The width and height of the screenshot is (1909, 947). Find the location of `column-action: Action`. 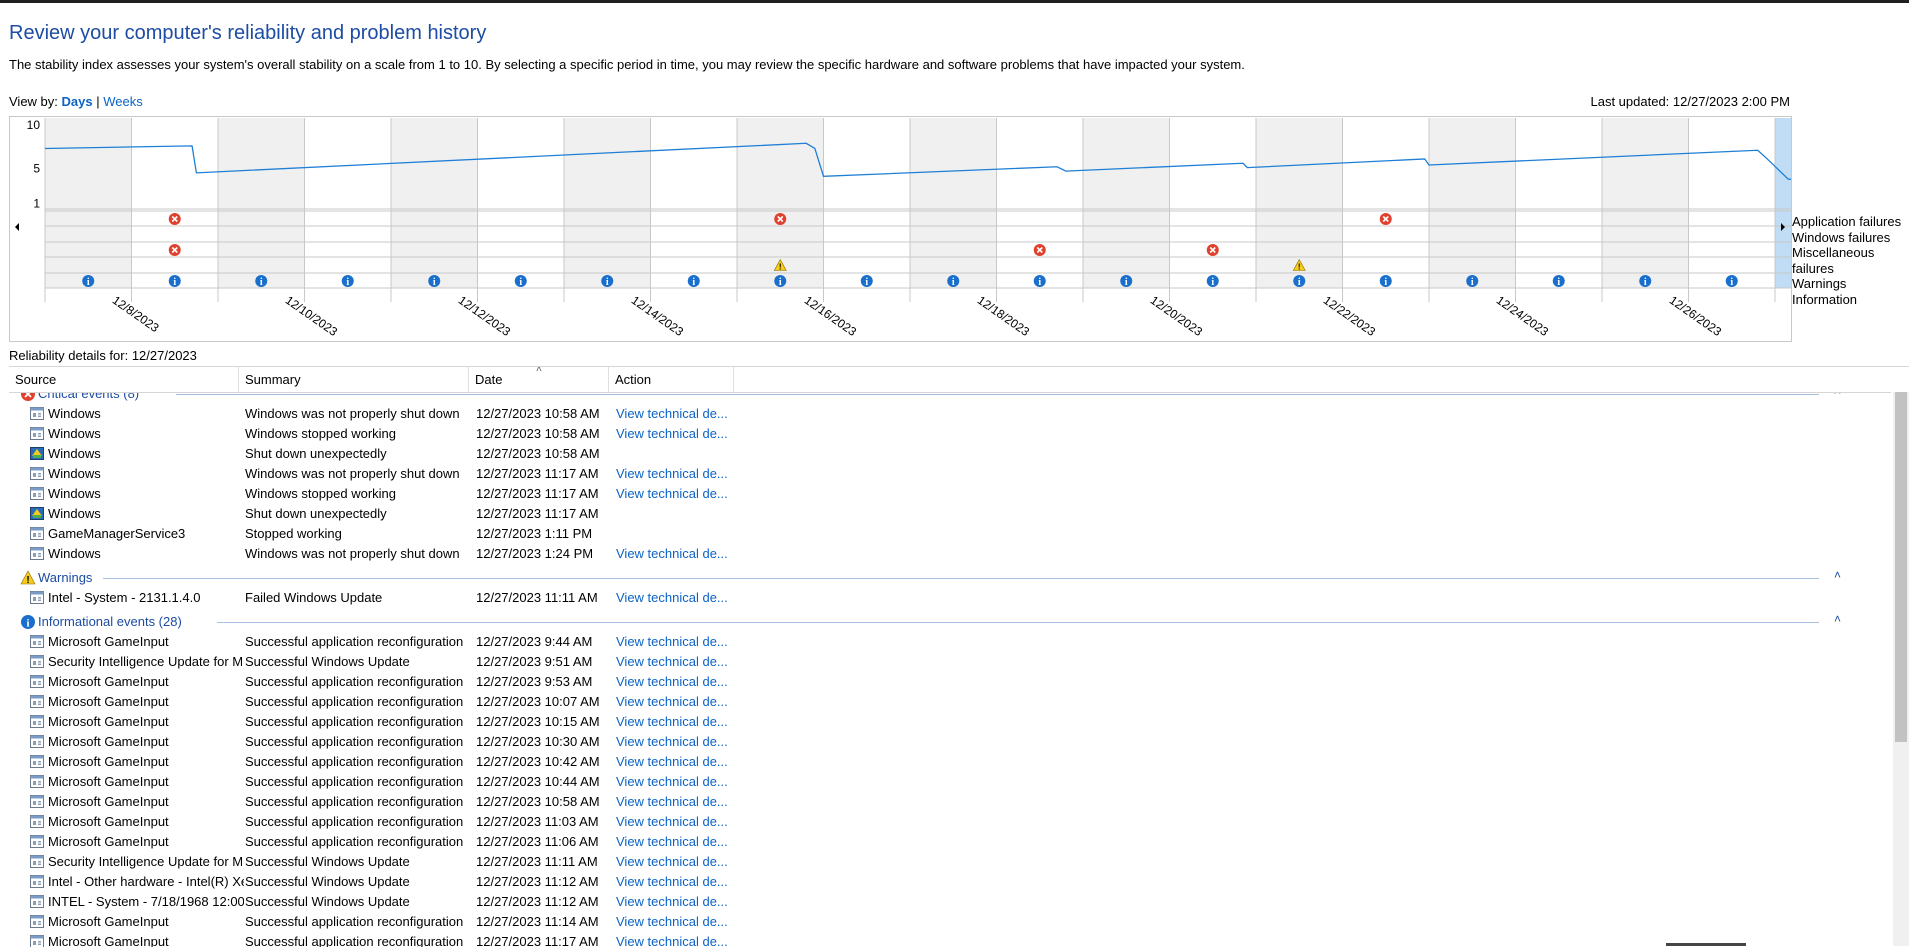

column-action: Action is located at coordinates (671, 379).